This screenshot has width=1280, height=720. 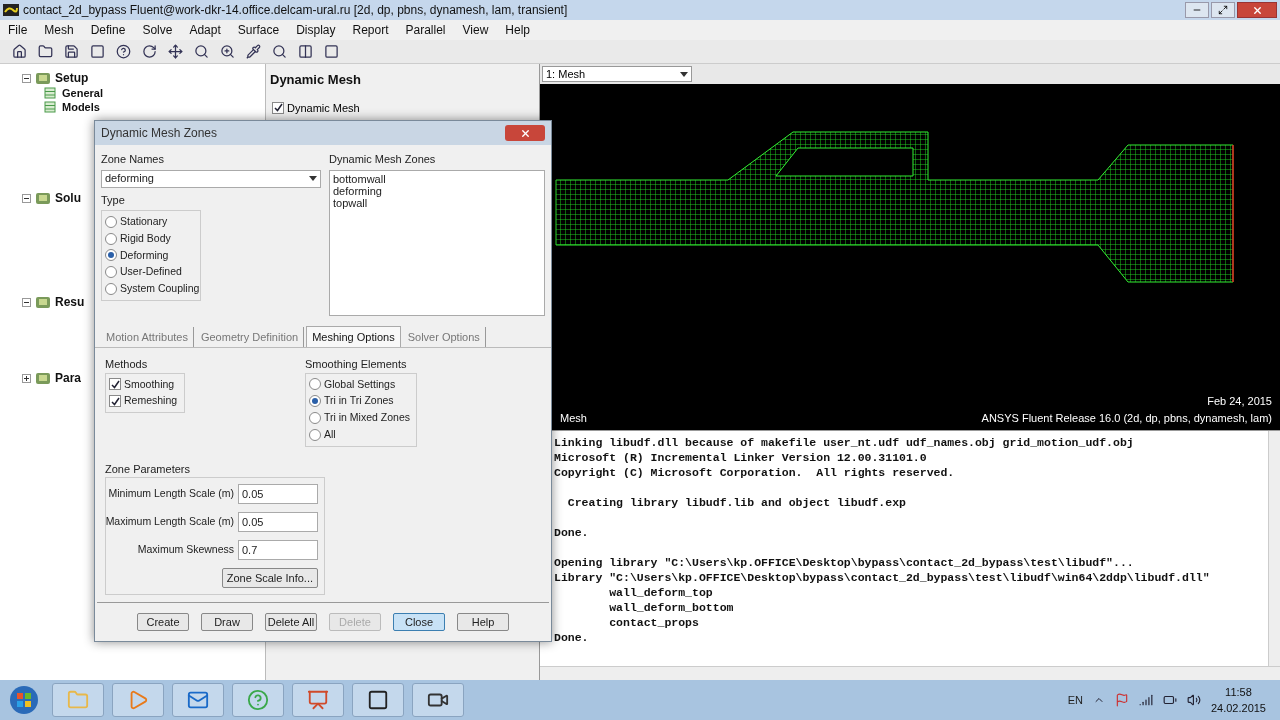 I want to click on menu-item: Mesh, so click(x=59, y=30).